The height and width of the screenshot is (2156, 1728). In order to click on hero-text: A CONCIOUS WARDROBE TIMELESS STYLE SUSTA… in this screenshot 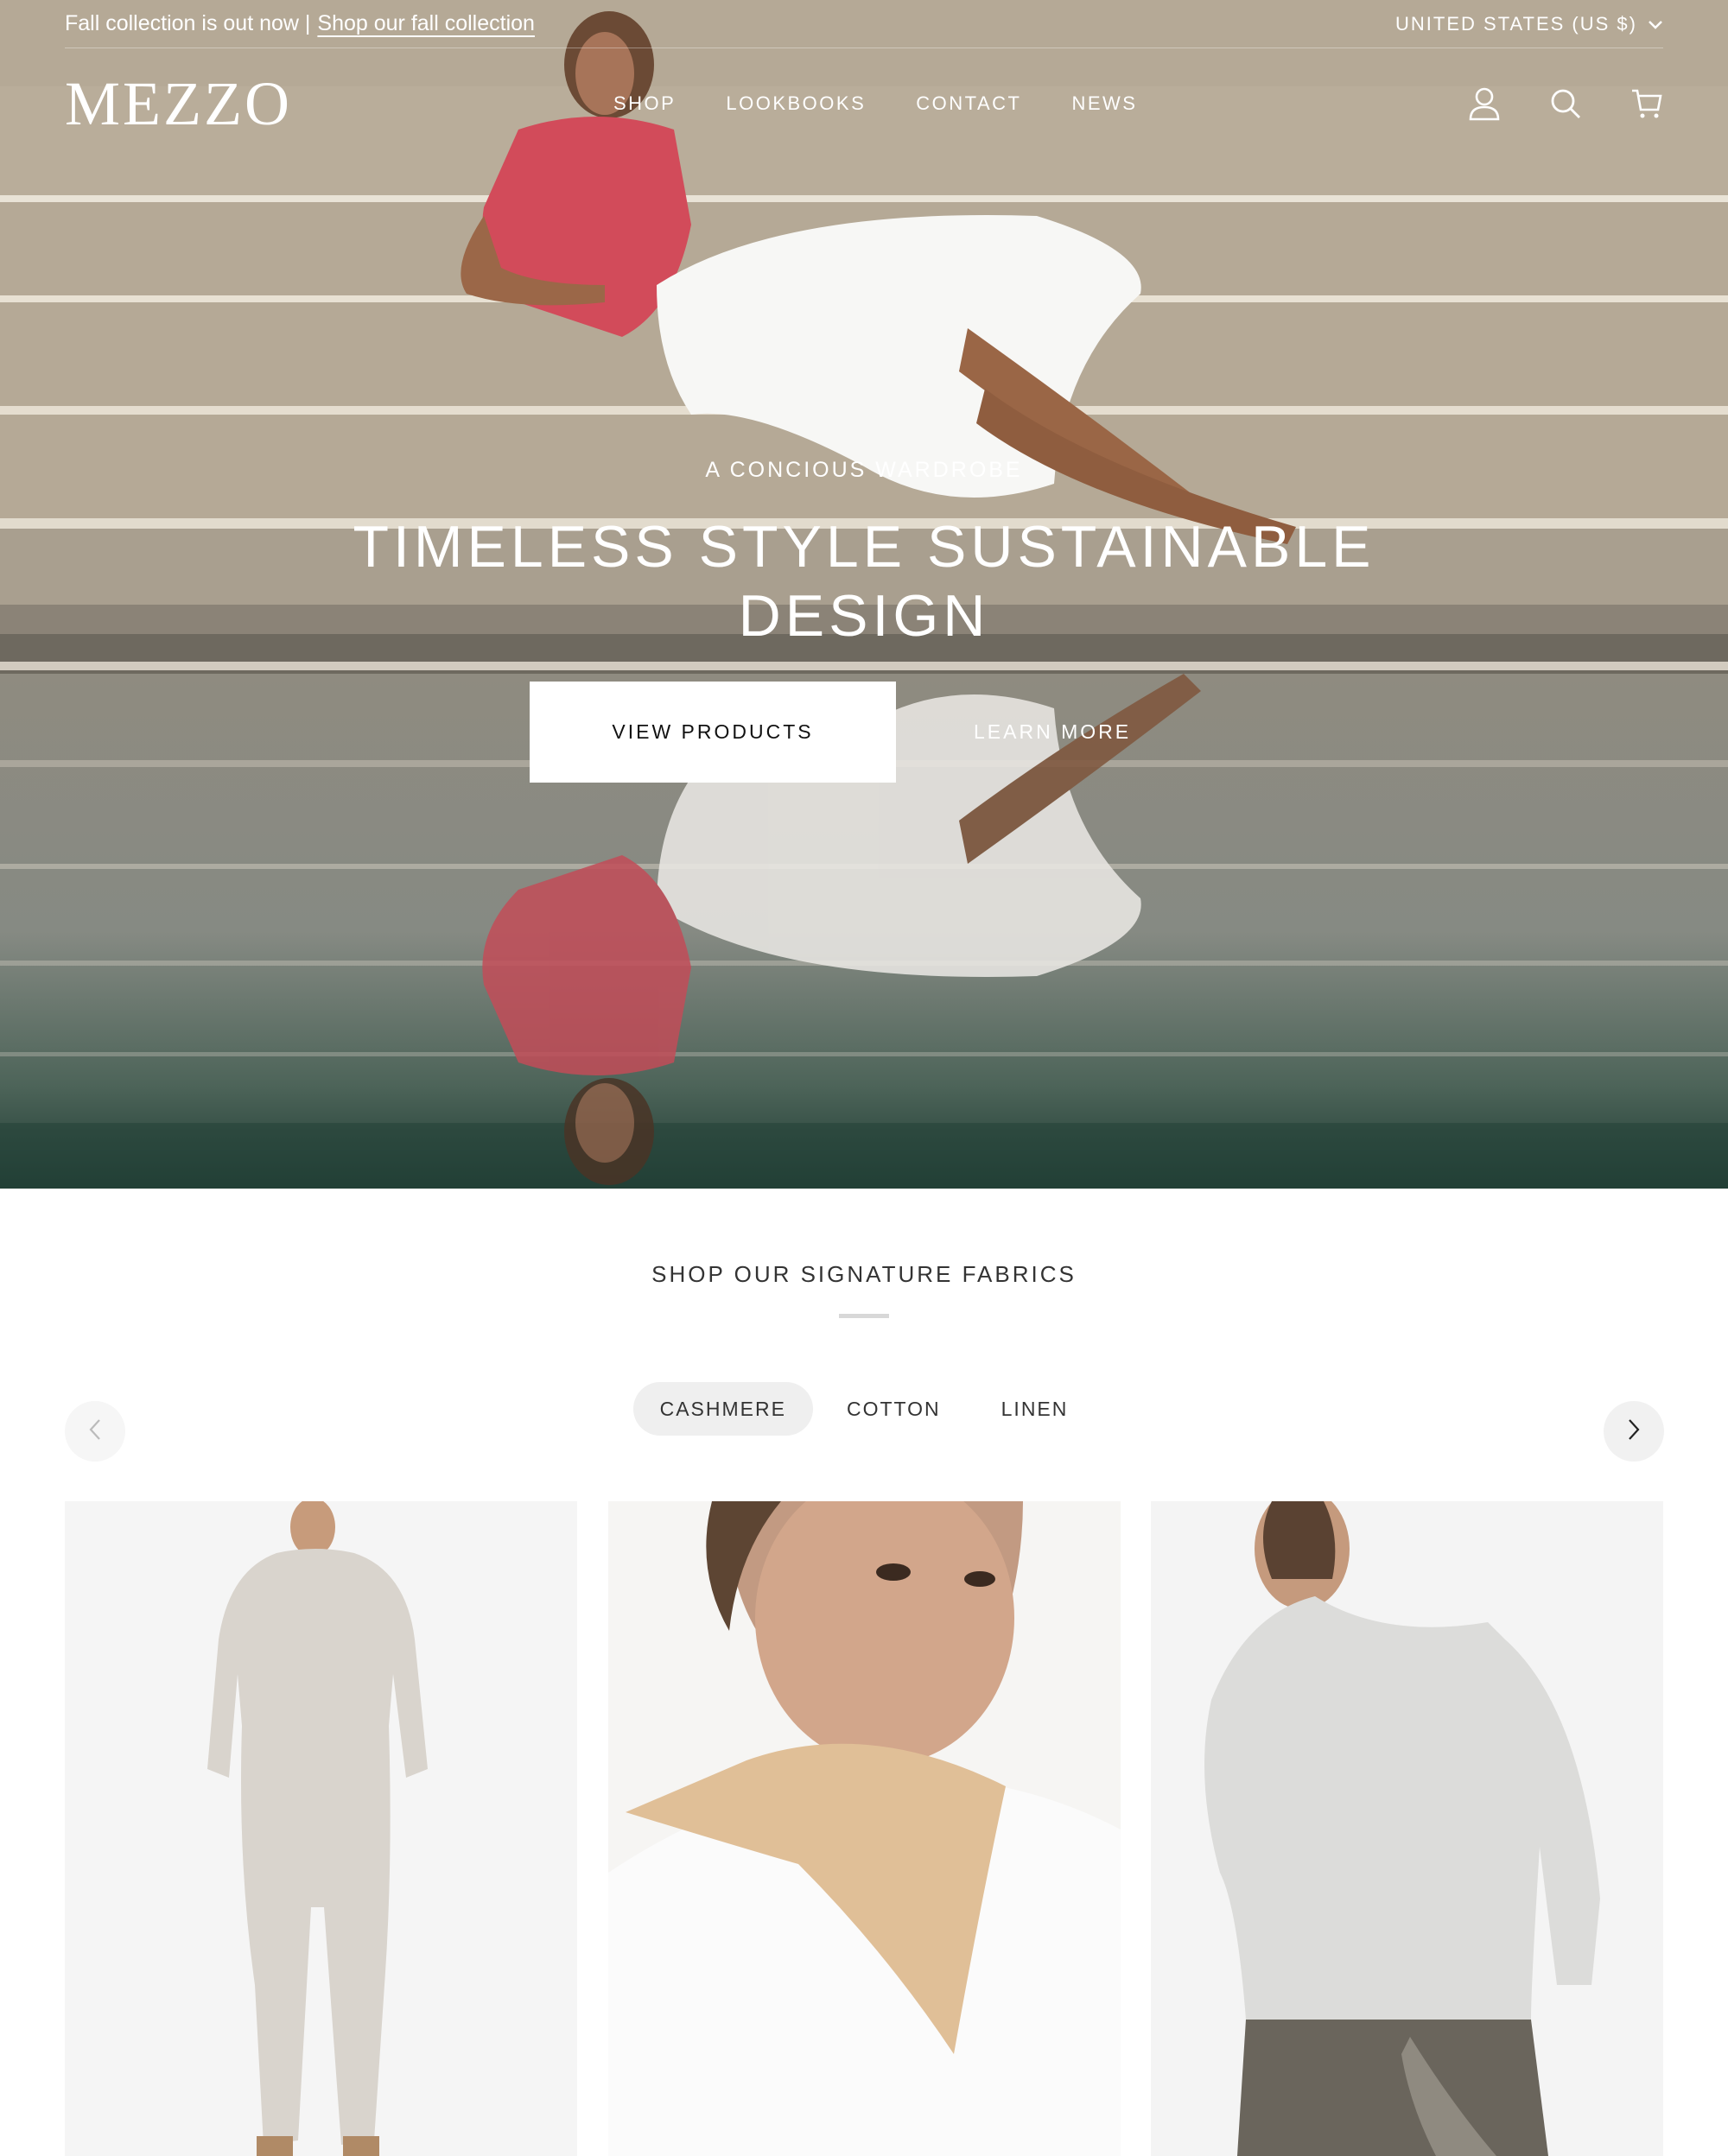, I will do `click(864, 554)`.